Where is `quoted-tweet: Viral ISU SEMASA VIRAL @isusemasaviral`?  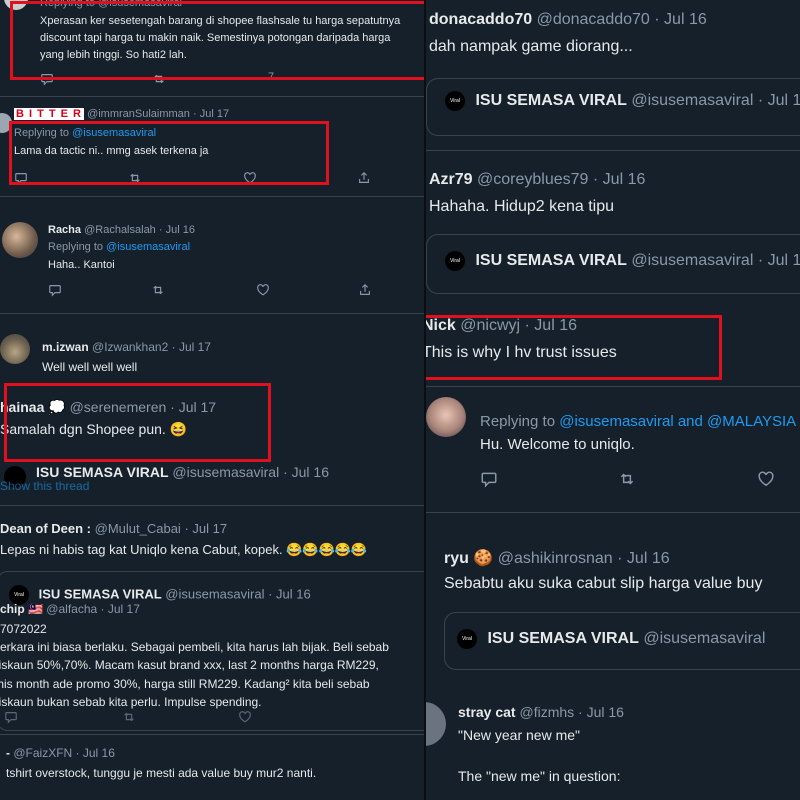 quoted-tweet: Viral ISU SEMASA VIRAL @isusemasaviral is located at coordinates (622, 641).